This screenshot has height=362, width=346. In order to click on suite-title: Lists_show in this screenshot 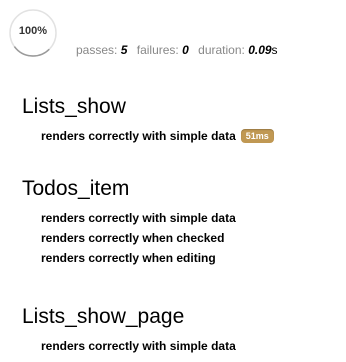, I will do `click(148, 107)`.